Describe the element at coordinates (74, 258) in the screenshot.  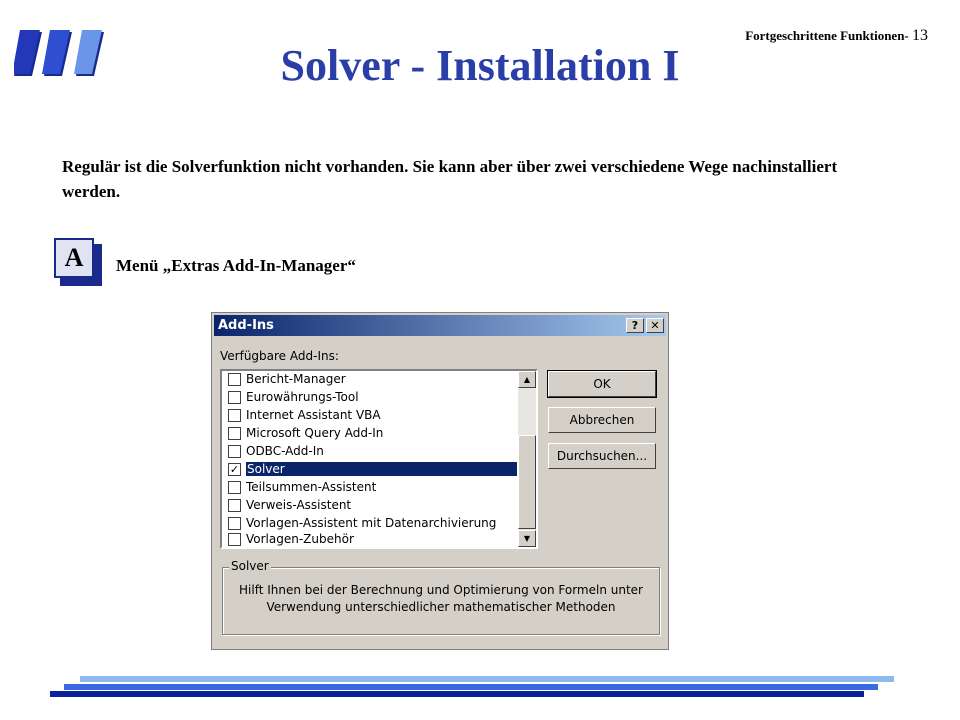
I see `badge-letter: A` at that location.